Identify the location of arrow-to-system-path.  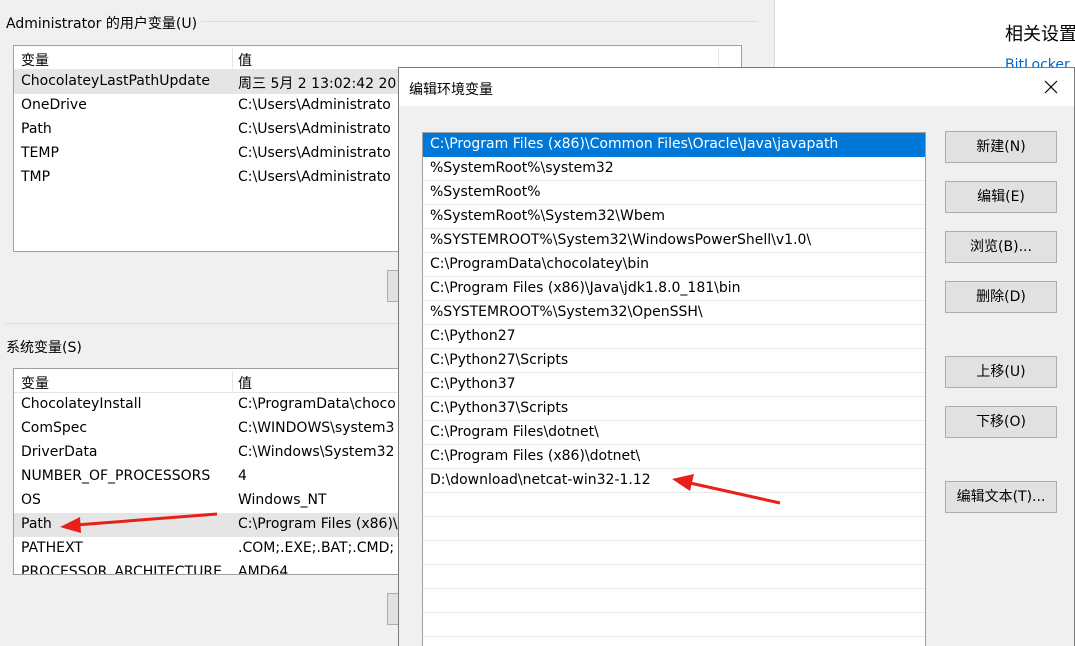
(139, 522).